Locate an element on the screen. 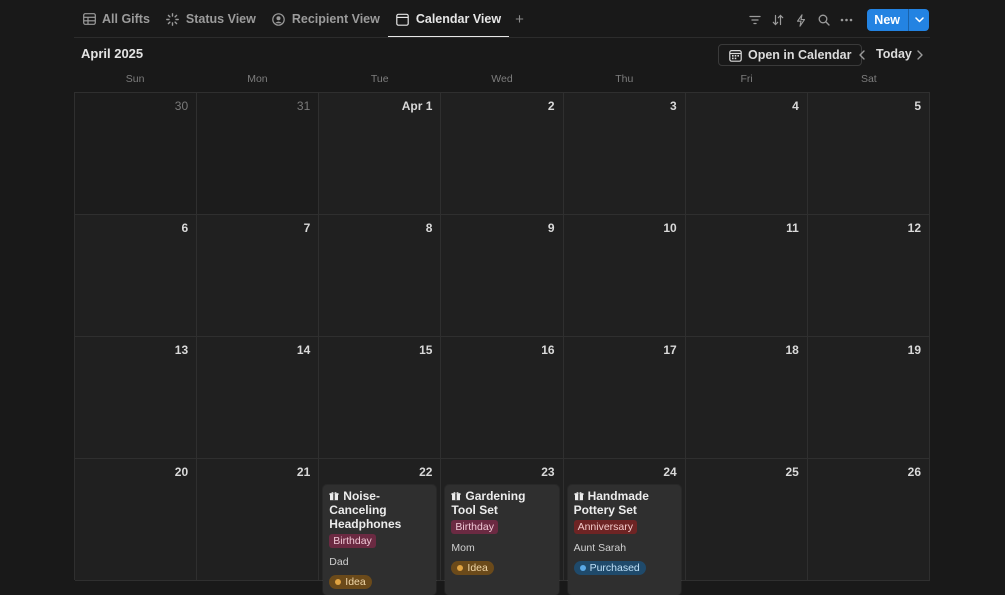  chevron-down-icon is located at coordinates (919, 20).